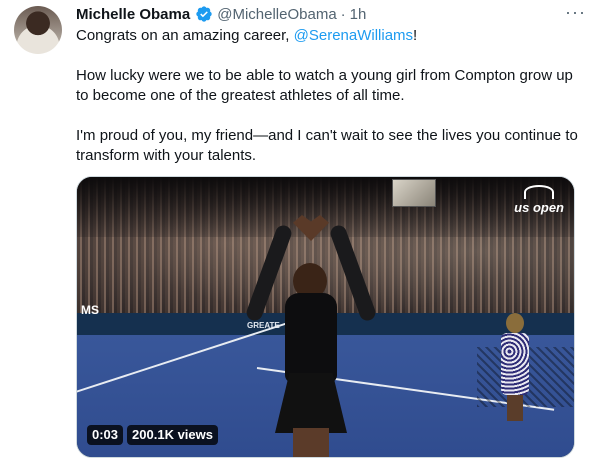 This screenshot has width=600, height=458. Describe the element at coordinates (539, 207) in the screenshot. I see `usopen-logo-text: us open` at that location.